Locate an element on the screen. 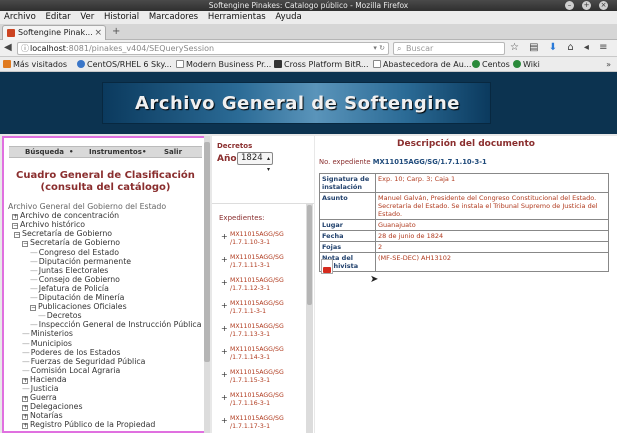 The width and height of the screenshot is (617, 433). close-window-icon: × is located at coordinates (603, 5).